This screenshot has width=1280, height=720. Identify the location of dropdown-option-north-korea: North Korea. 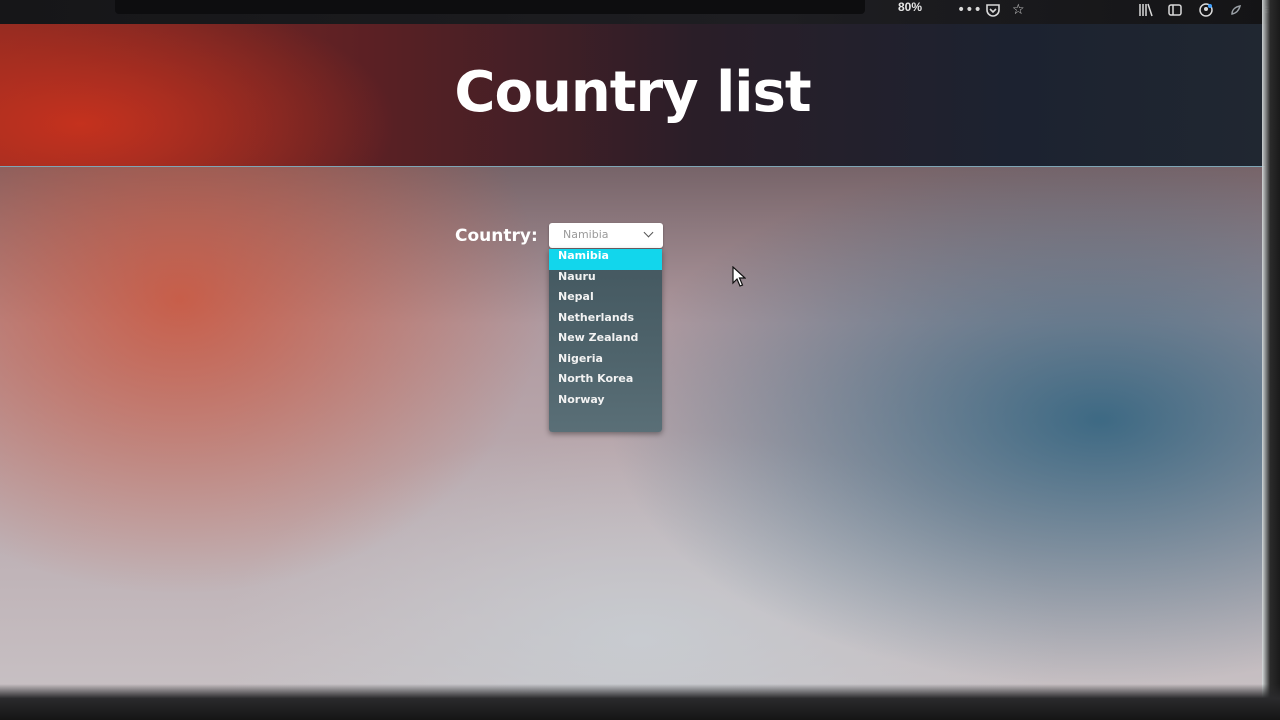
(605, 382).